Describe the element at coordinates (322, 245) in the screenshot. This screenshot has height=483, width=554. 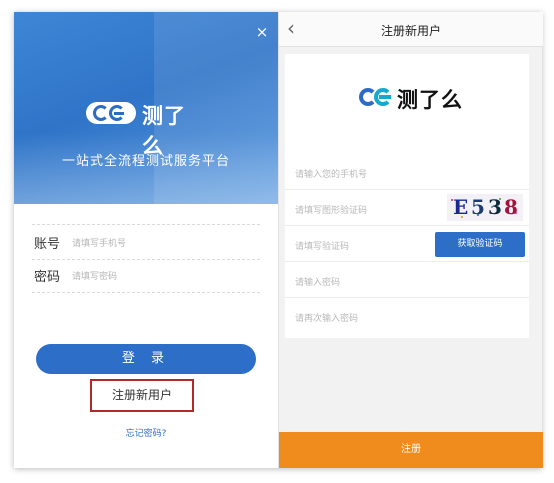
I see `sms-code-input: 请填写验证码` at that location.